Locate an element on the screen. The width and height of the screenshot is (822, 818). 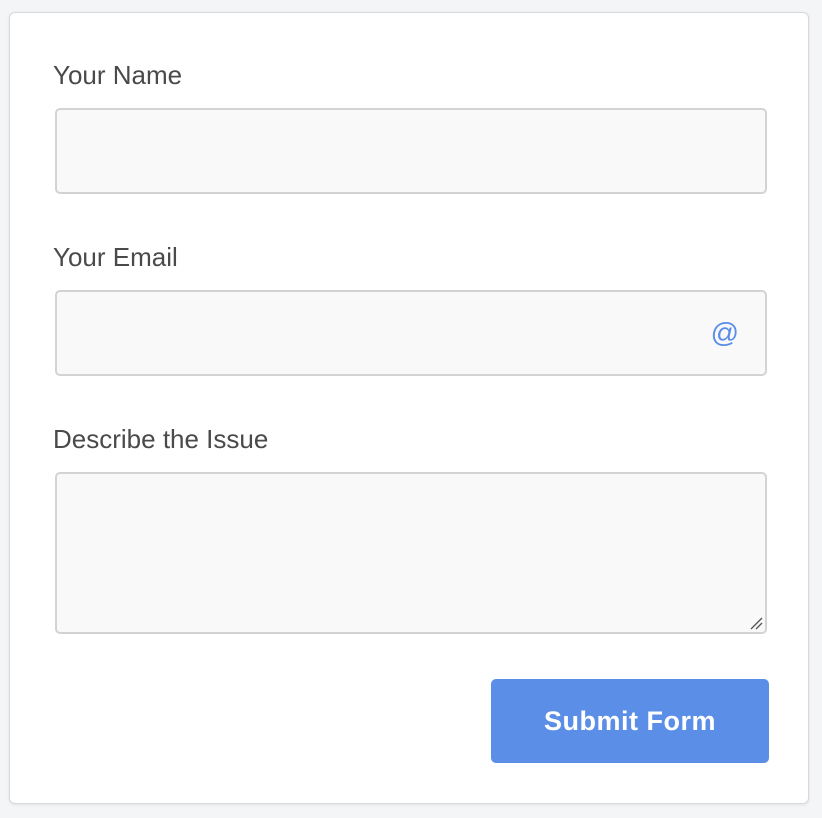
email-label: Your Email is located at coordinates (115, 257).